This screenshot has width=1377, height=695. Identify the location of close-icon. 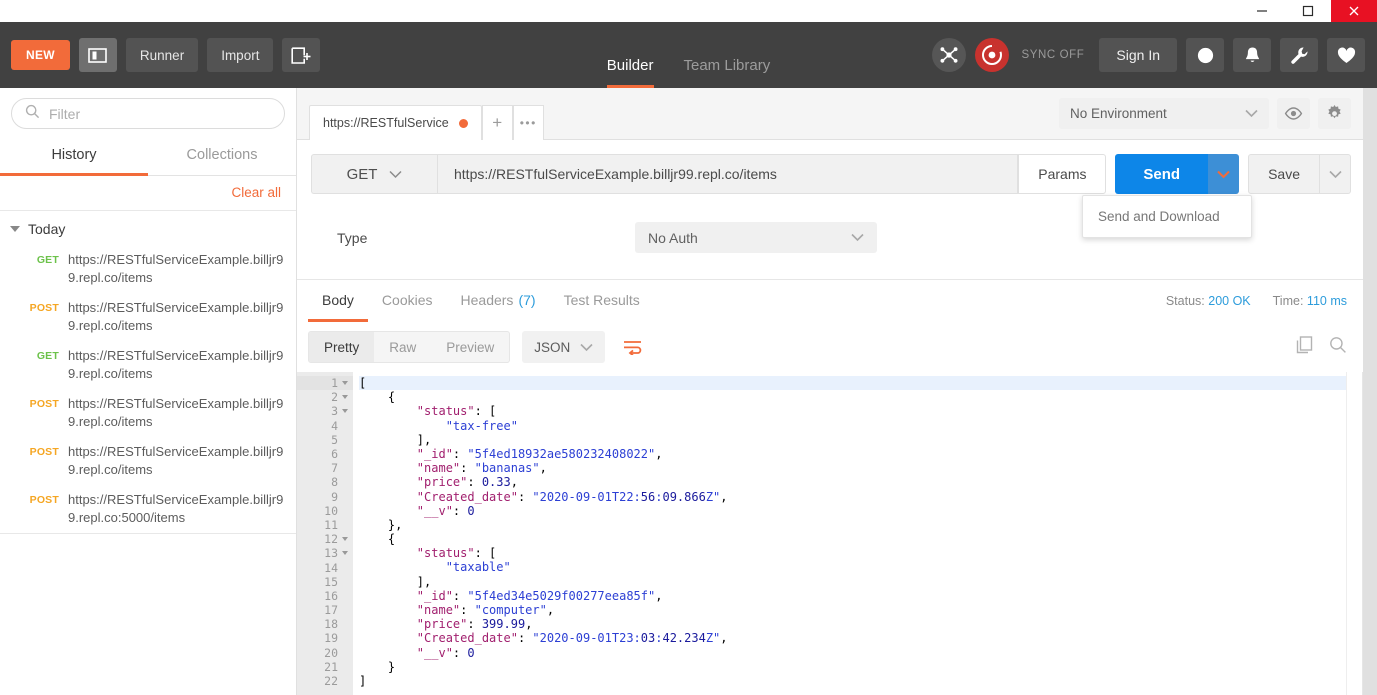
(1354, 11).